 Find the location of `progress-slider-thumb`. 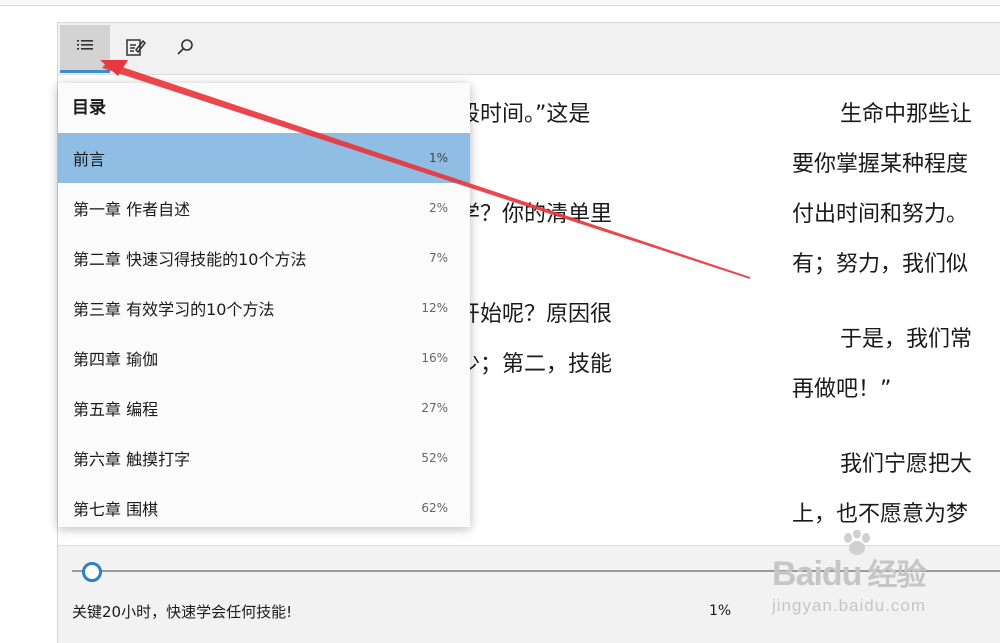

progress-slider-thumb is located at coordinates (92, 572).